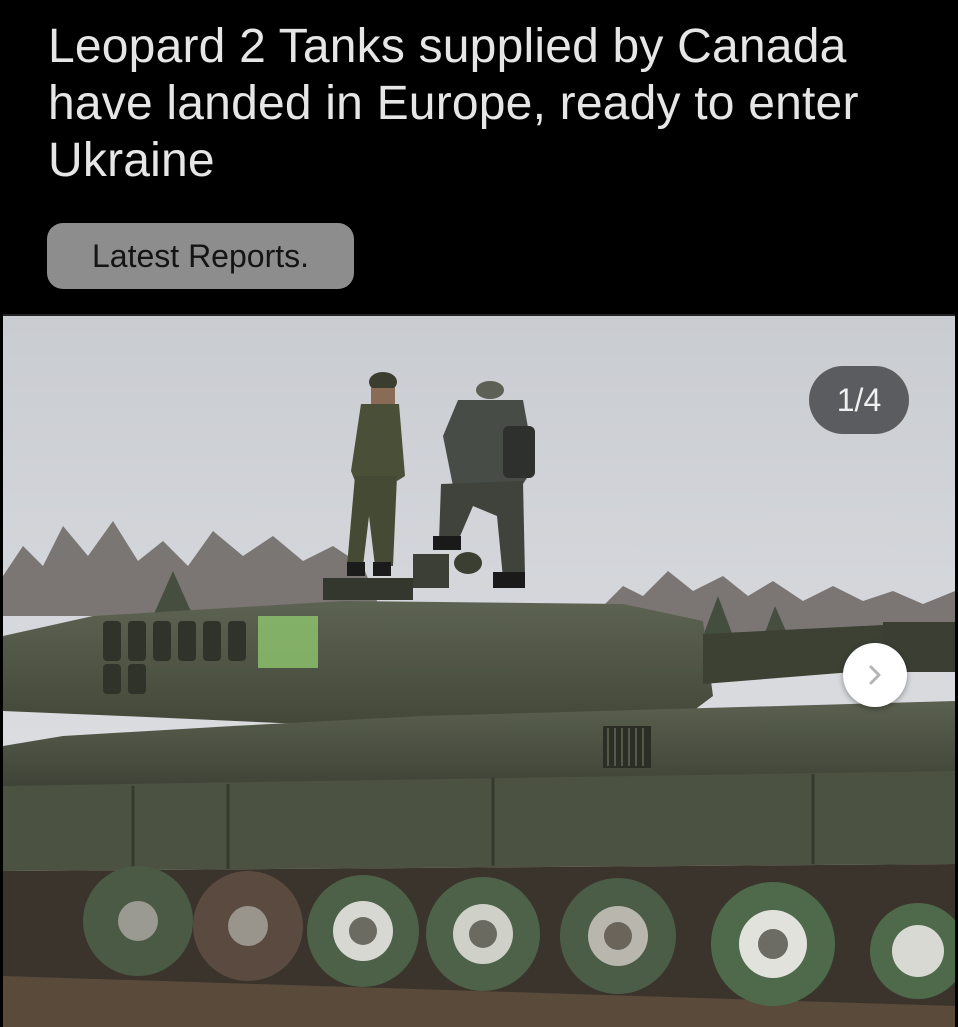 The width and height of the screenshot is (958, 1027). Describe the element at coordinates (200, 256) in the screenshot. I see `latest-reports-button: Latest Reports.` at that location.